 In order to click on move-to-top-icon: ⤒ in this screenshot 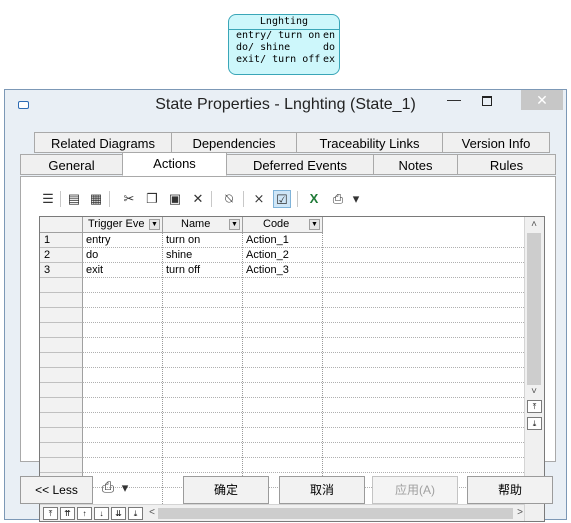, I will do `click(50, 513)`.